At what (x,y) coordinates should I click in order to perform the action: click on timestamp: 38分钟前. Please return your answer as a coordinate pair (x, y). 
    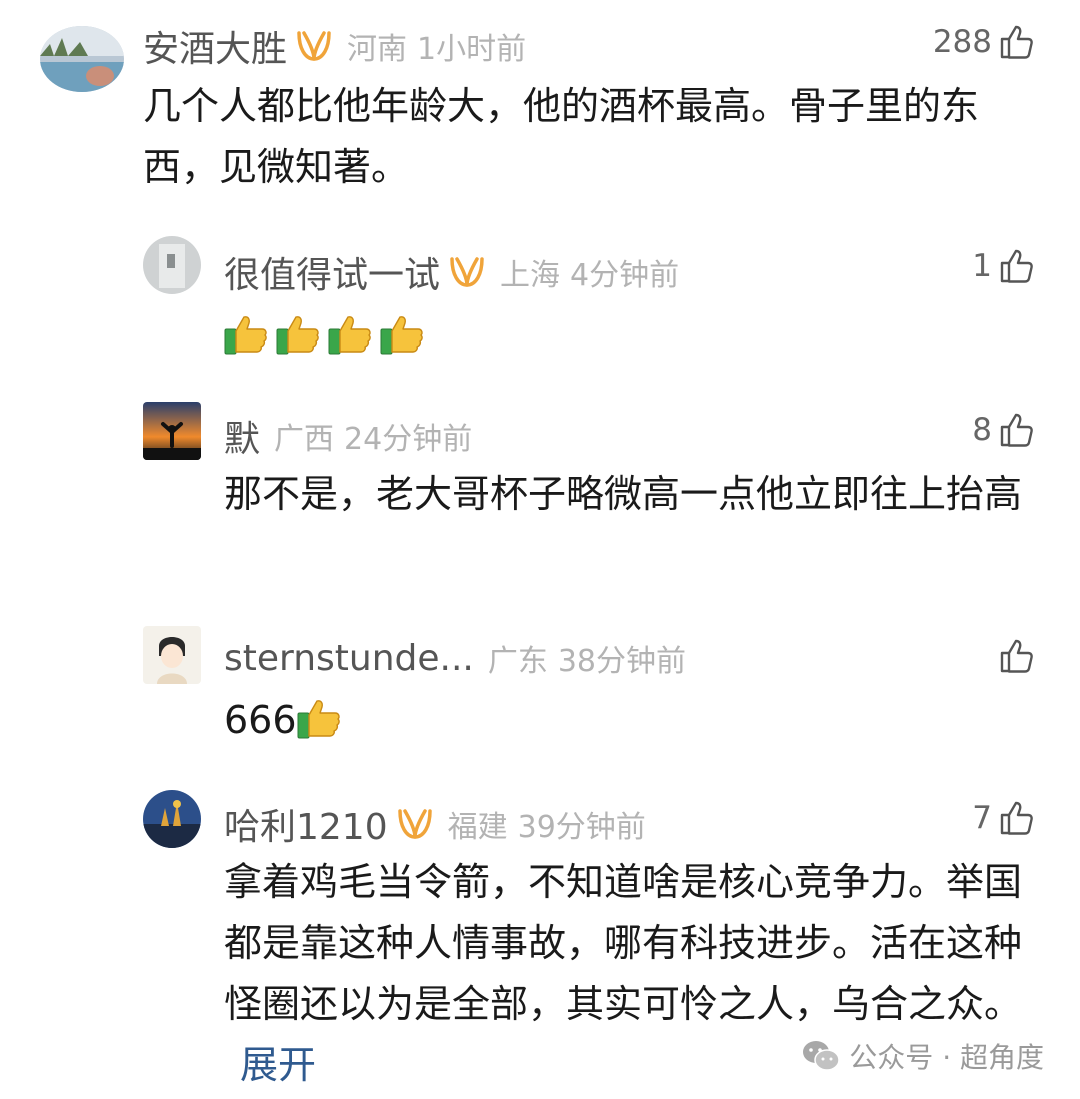
    Looking at the image, I should click on (622, 661).